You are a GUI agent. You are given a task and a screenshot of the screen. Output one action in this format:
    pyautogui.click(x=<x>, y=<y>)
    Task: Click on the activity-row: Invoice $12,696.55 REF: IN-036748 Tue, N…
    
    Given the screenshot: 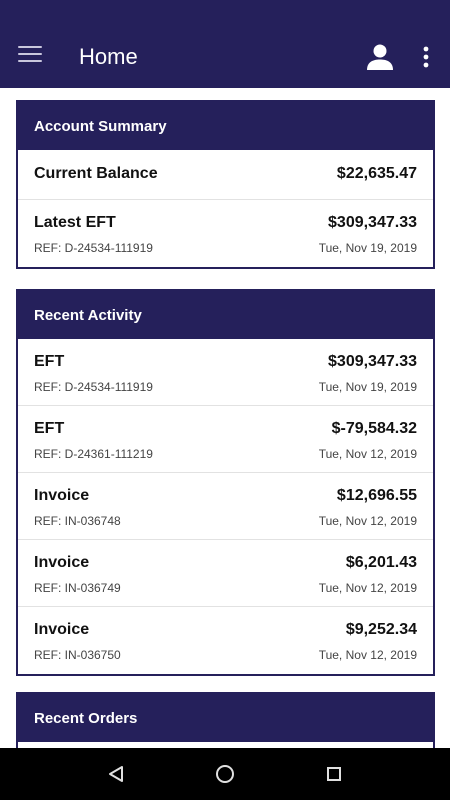 What is the action you would take?
    pyautogui.click(x=225, y=506)
    